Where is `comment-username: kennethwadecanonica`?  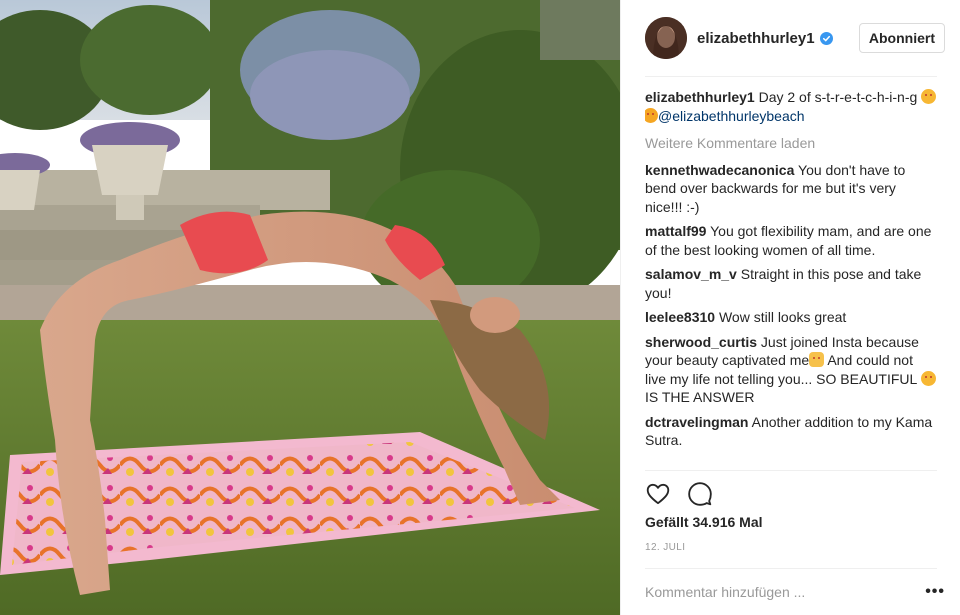
comment-username: kennethwadecanonica is located at coordinates (719, 170).